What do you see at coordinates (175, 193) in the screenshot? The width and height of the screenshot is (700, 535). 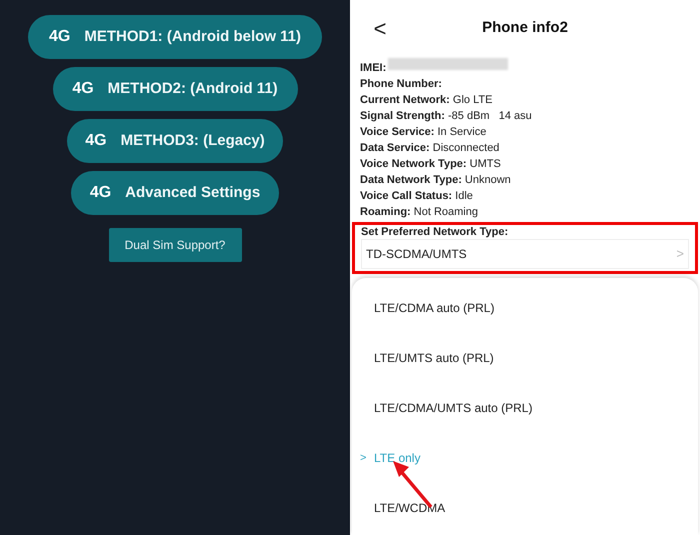 I see `method-button: 4G Advanced Settings` at bounding box center [175, 193].